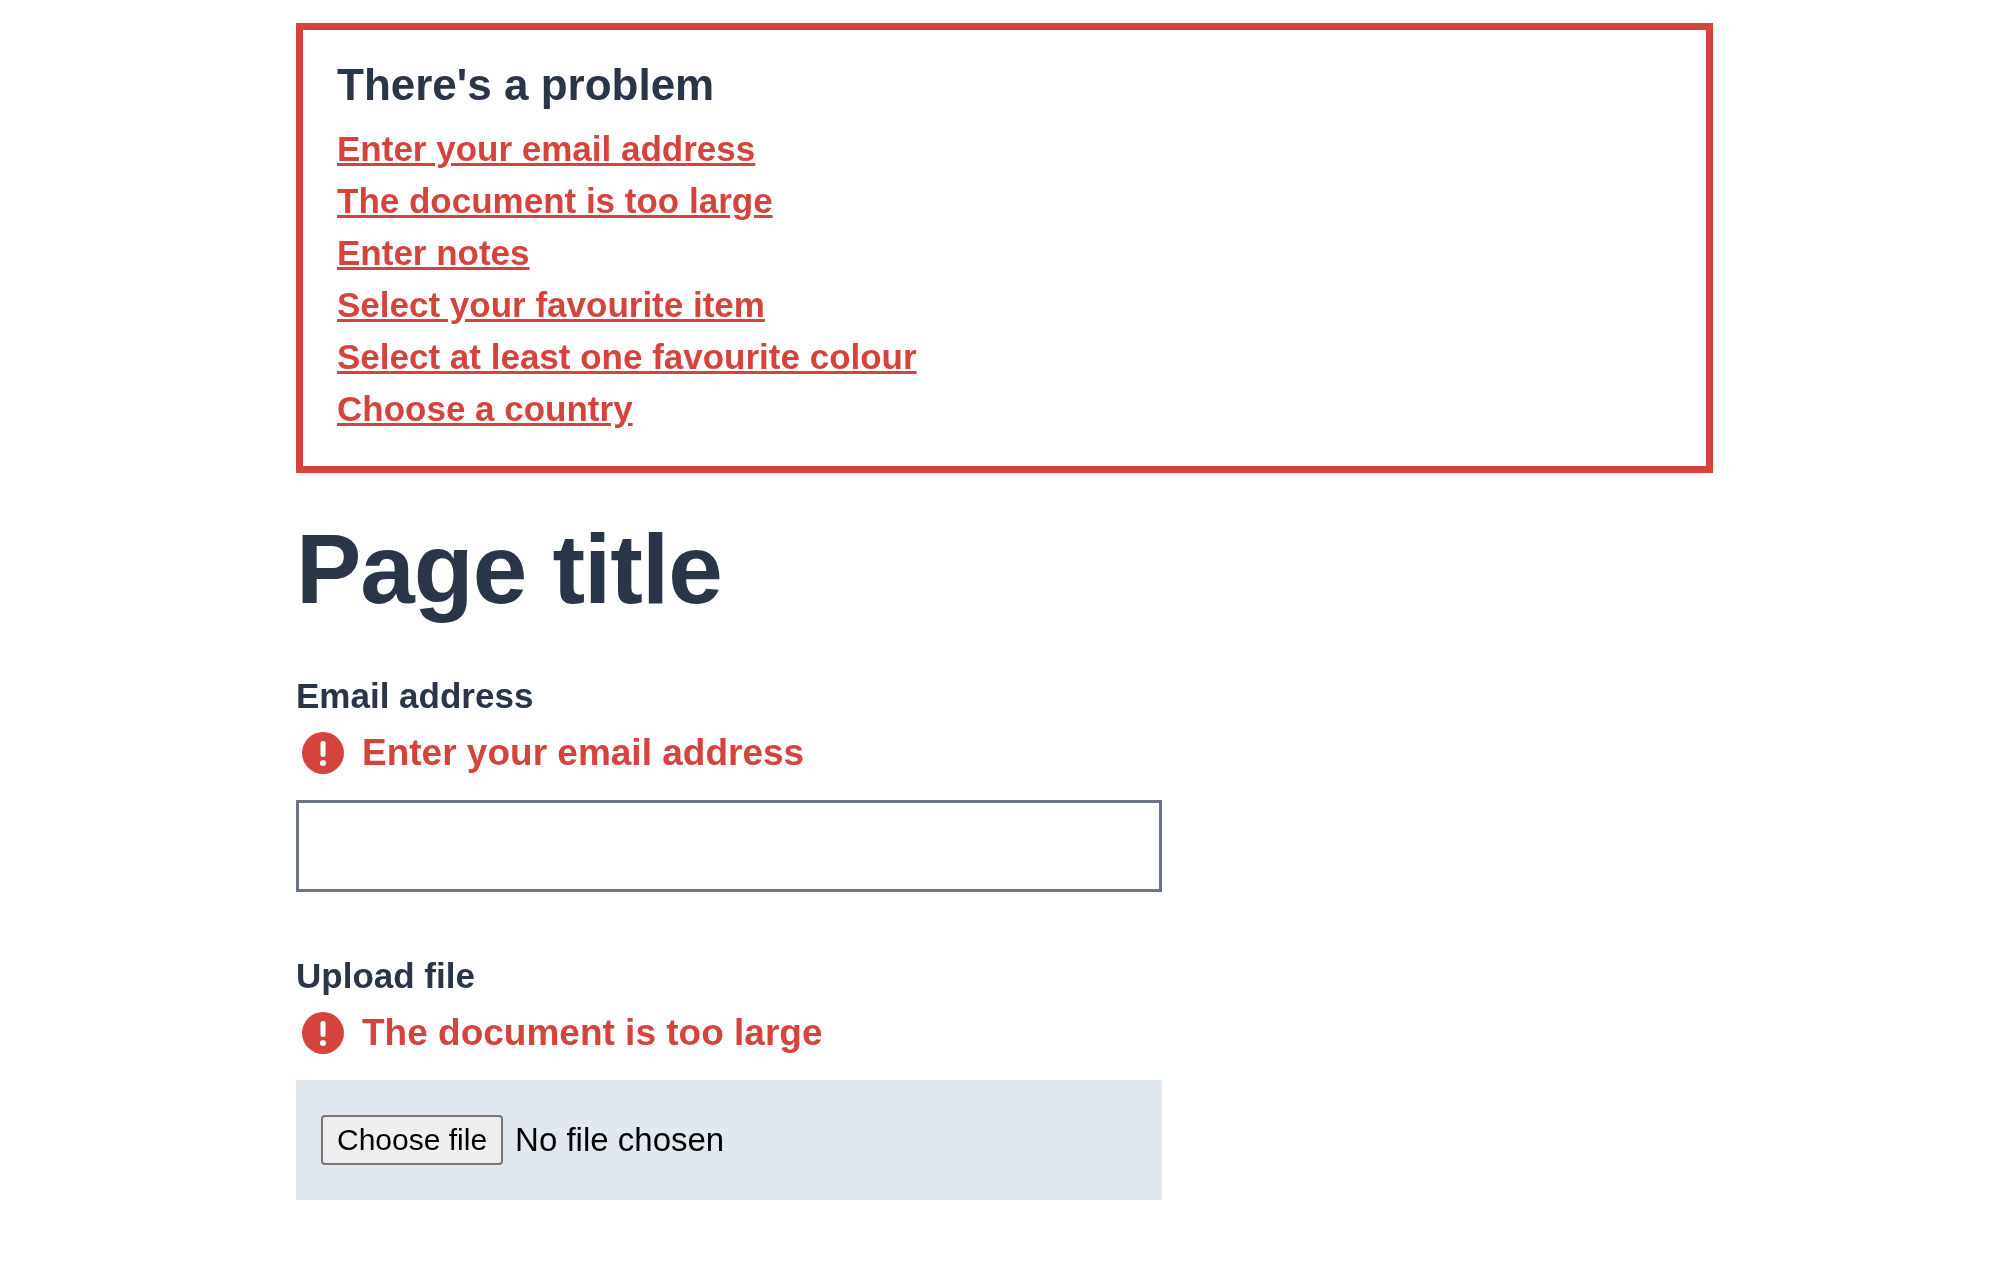 This screenshot has height=1273, width=2000. I want to click on error-message: Enter your email address, so click(583, 753).